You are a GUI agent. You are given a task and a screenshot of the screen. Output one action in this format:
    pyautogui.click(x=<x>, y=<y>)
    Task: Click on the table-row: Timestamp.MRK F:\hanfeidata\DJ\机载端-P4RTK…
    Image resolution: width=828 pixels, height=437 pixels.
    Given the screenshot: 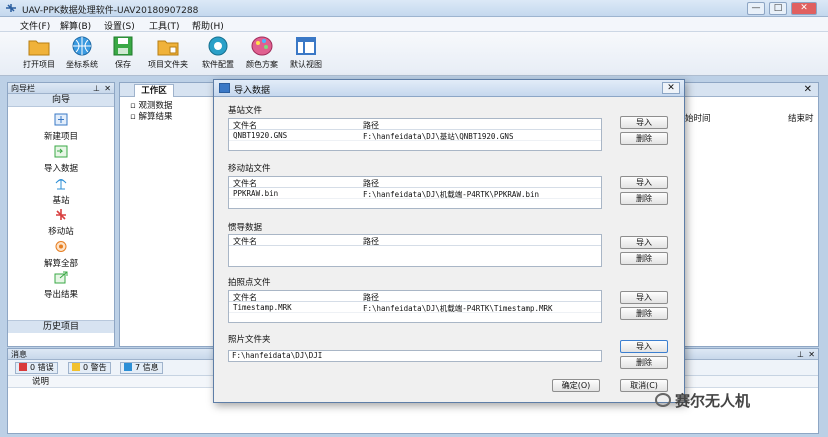 What is the action you would take?
    pyautogui.click(x=415, y=307)
    